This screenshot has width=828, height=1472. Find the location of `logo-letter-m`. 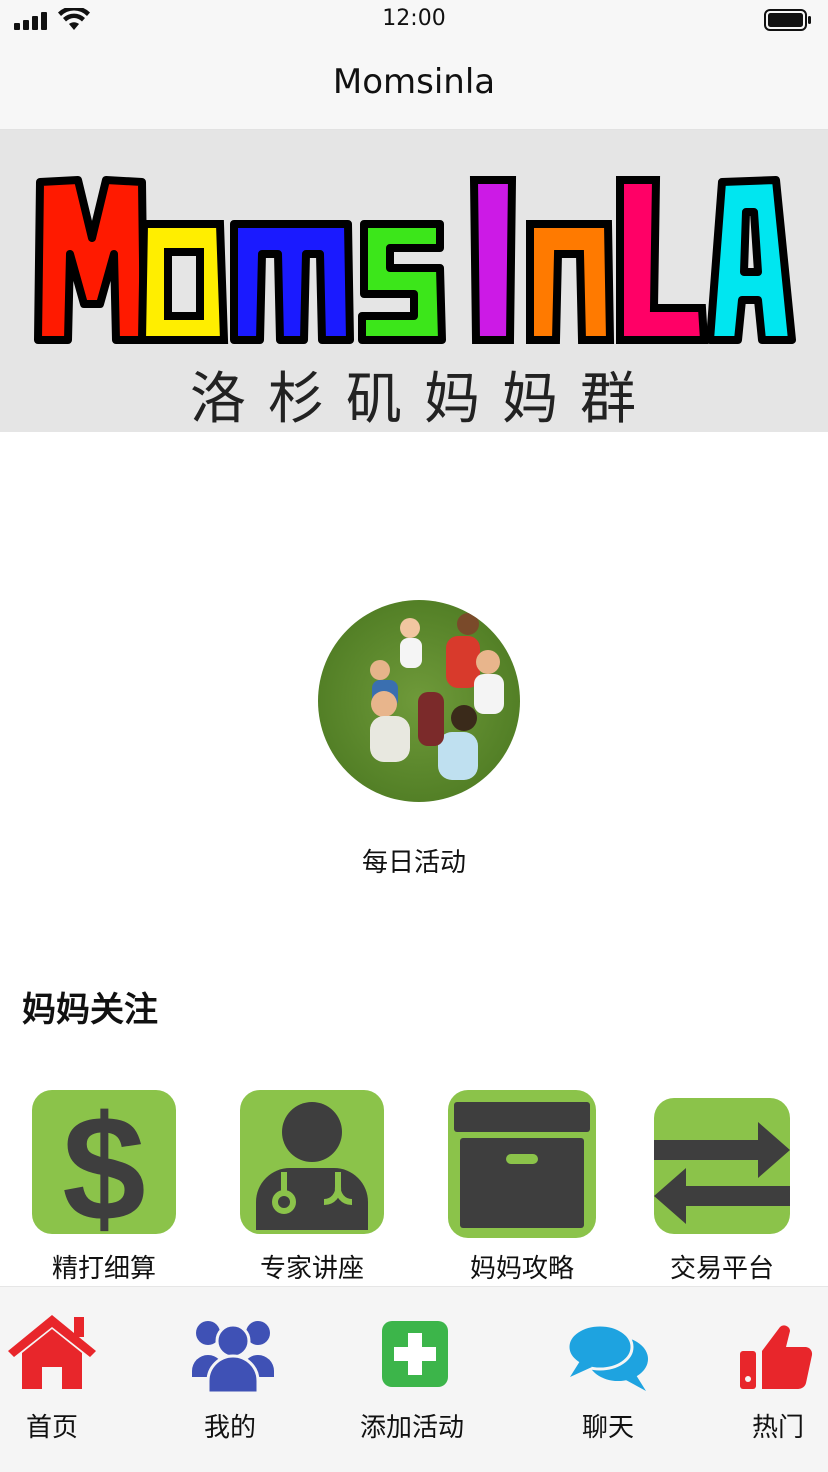

logo-letter-m is located at coordinates (91, 260).